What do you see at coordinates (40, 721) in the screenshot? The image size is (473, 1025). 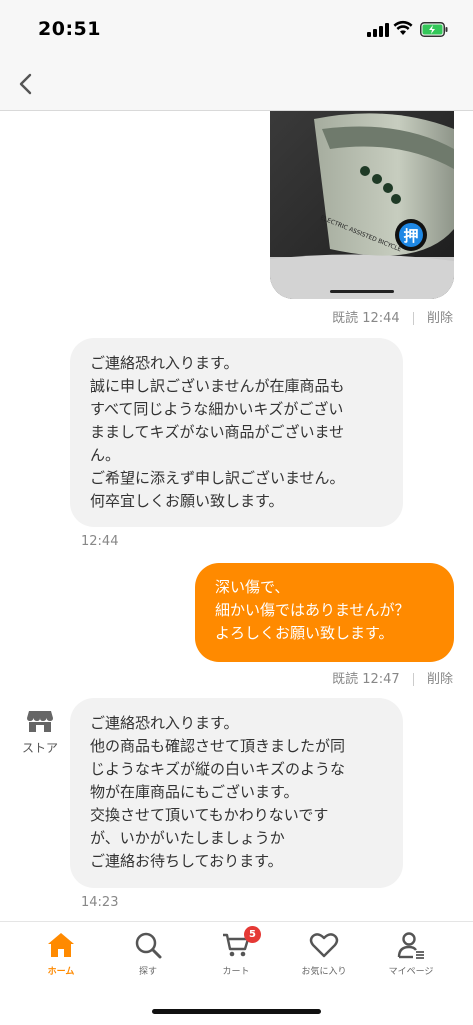 I see `store-icon` at bounding box center [40, 721].